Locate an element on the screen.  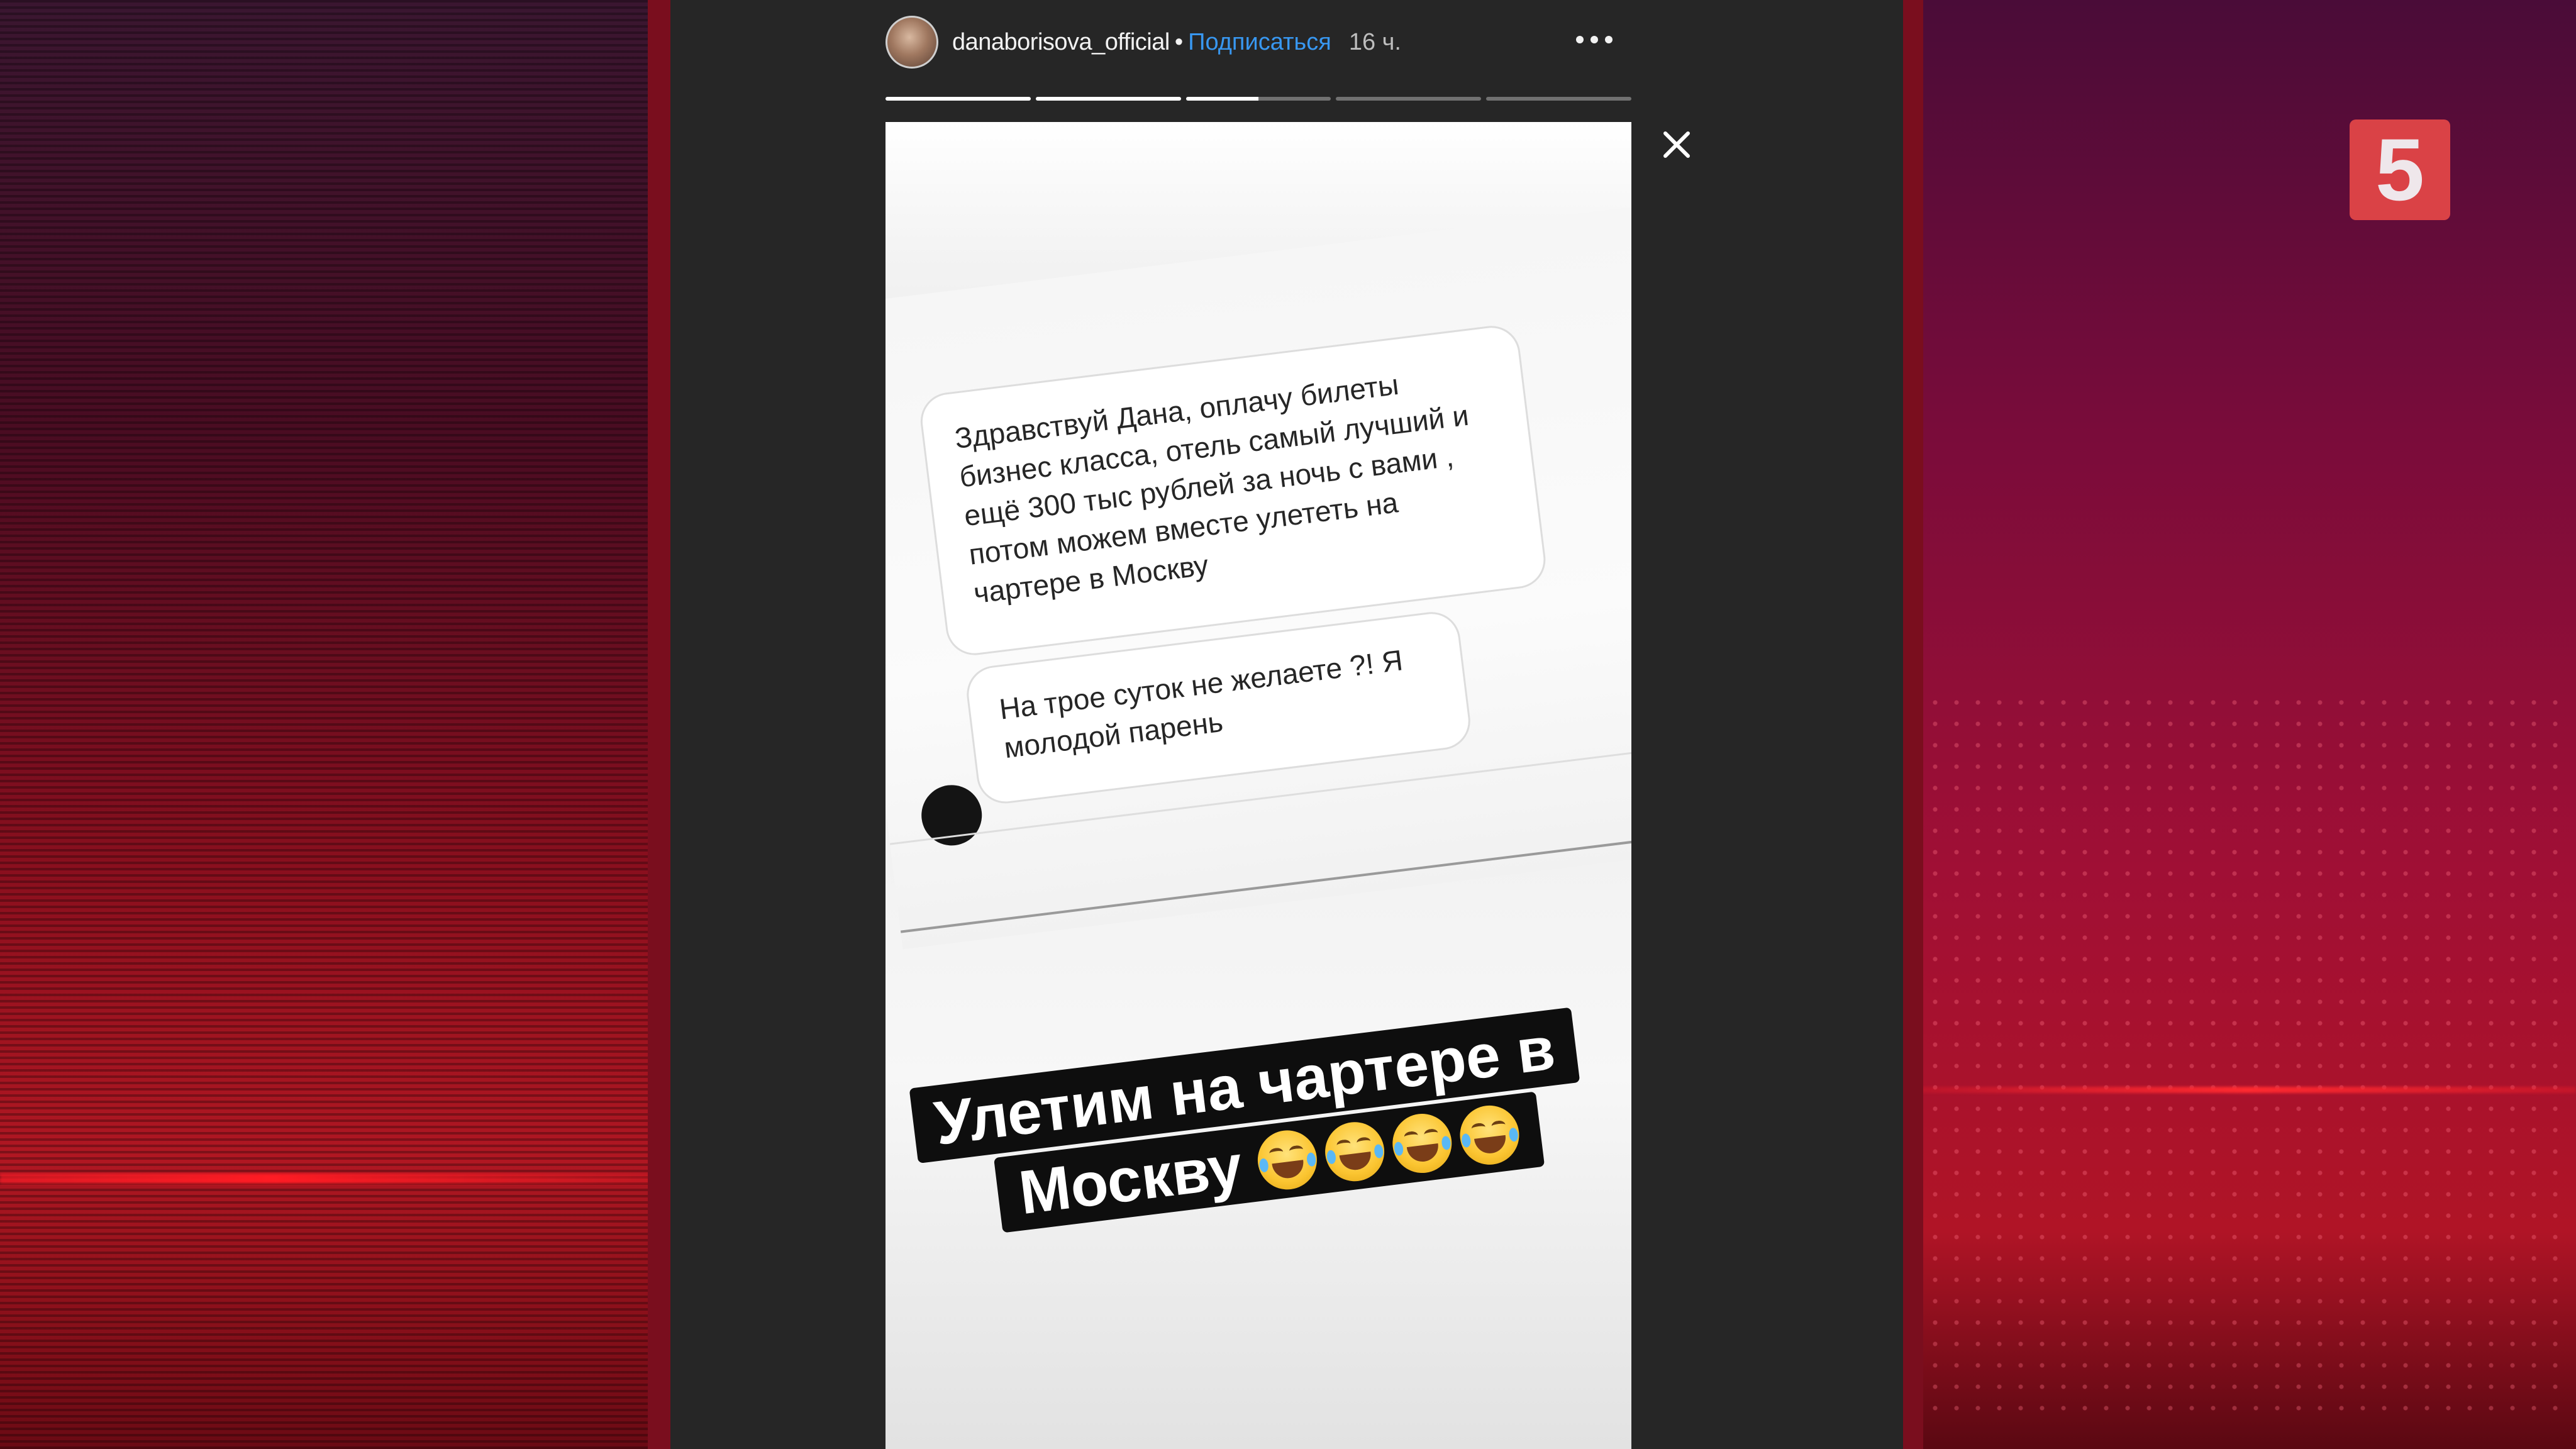
frame-border-left is located at coordinates (659, 724).